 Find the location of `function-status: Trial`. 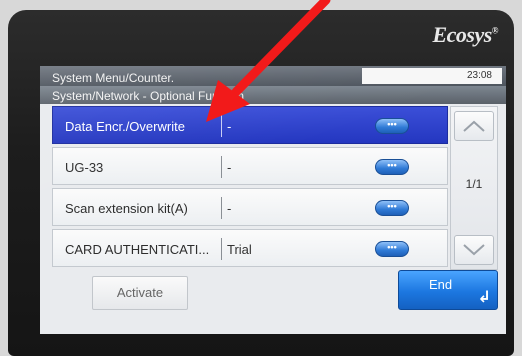

function-status: Trial is located at coordinates (239, 249).